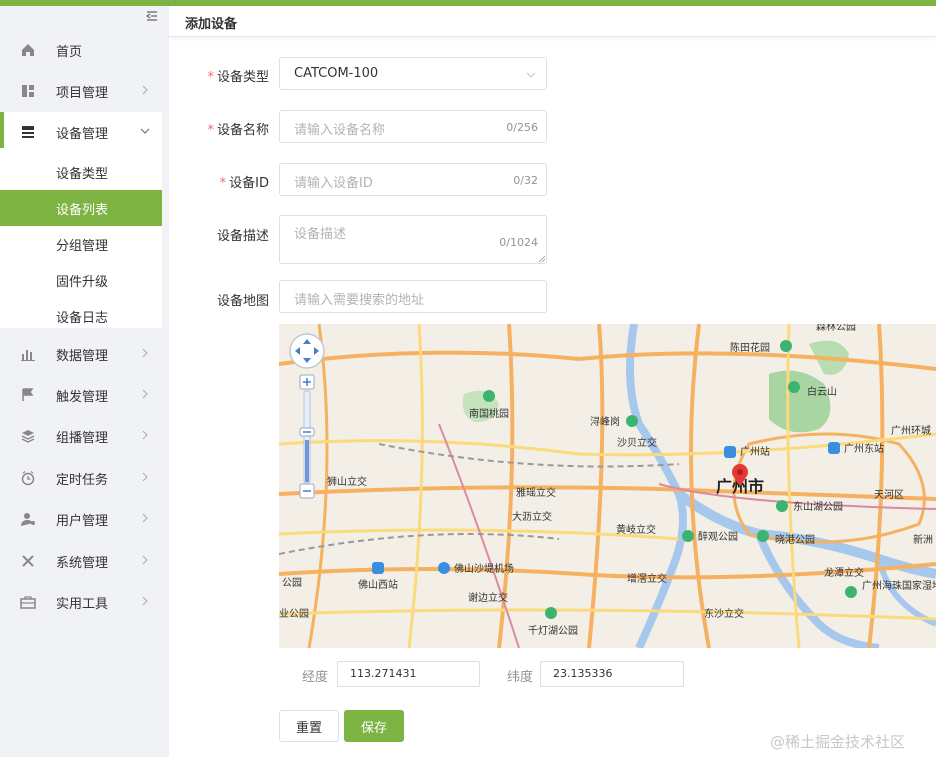 The width and height of the screenshot is (936, 757). What do you see at coordinates (81, 208) in the screenshot?
I see `submenu-item-device-list: 设备列表` at bounding box center [81, 208].